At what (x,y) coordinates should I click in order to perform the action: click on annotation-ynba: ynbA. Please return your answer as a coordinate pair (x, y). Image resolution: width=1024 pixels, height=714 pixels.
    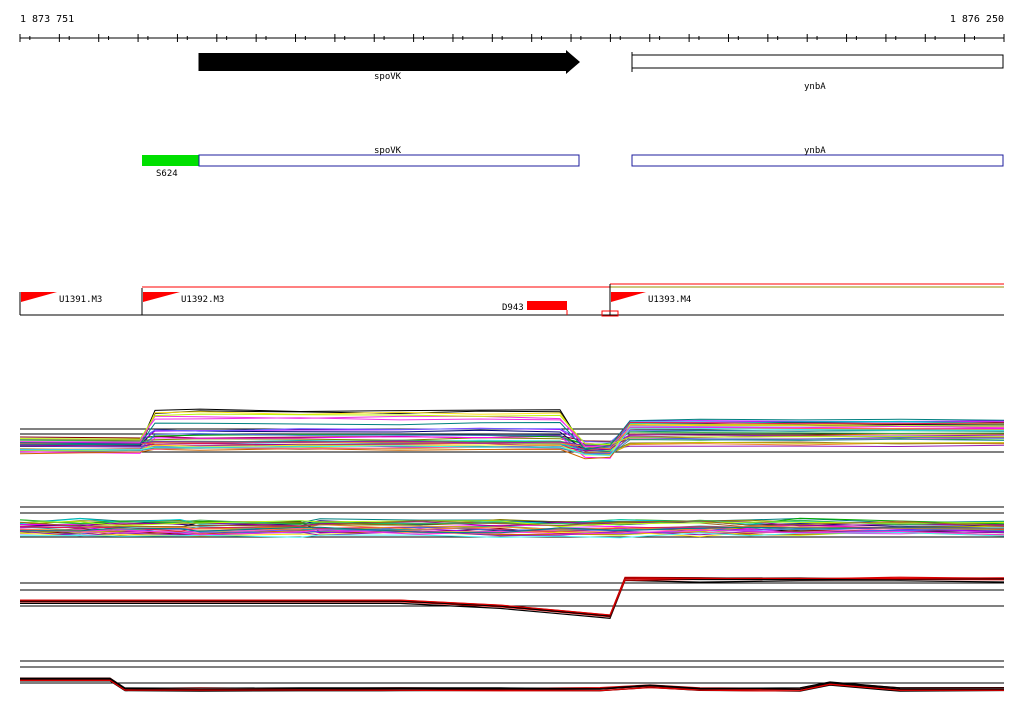
    Looking at the image, I should click on (817, 156).